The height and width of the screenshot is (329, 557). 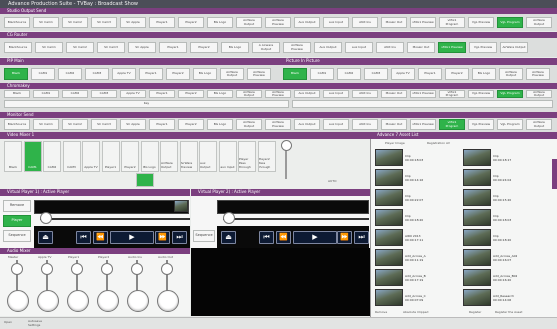 What do you see at coordinates (403, 74) in the screenshot?
I see `pip-btn: Apple TV` at bounding box center [403, 74].